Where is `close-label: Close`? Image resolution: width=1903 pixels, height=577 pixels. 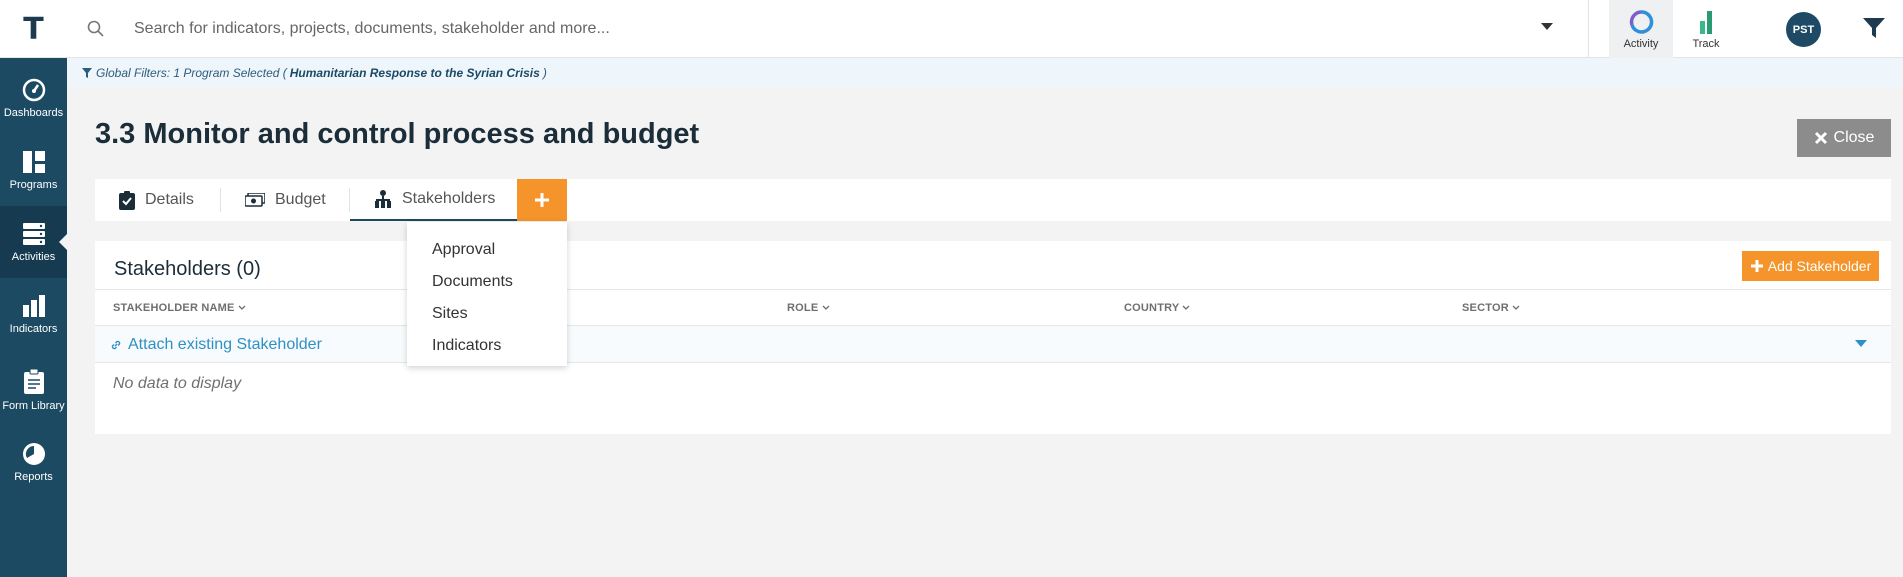
close-label: Close is located at coordinates (1854, 137).